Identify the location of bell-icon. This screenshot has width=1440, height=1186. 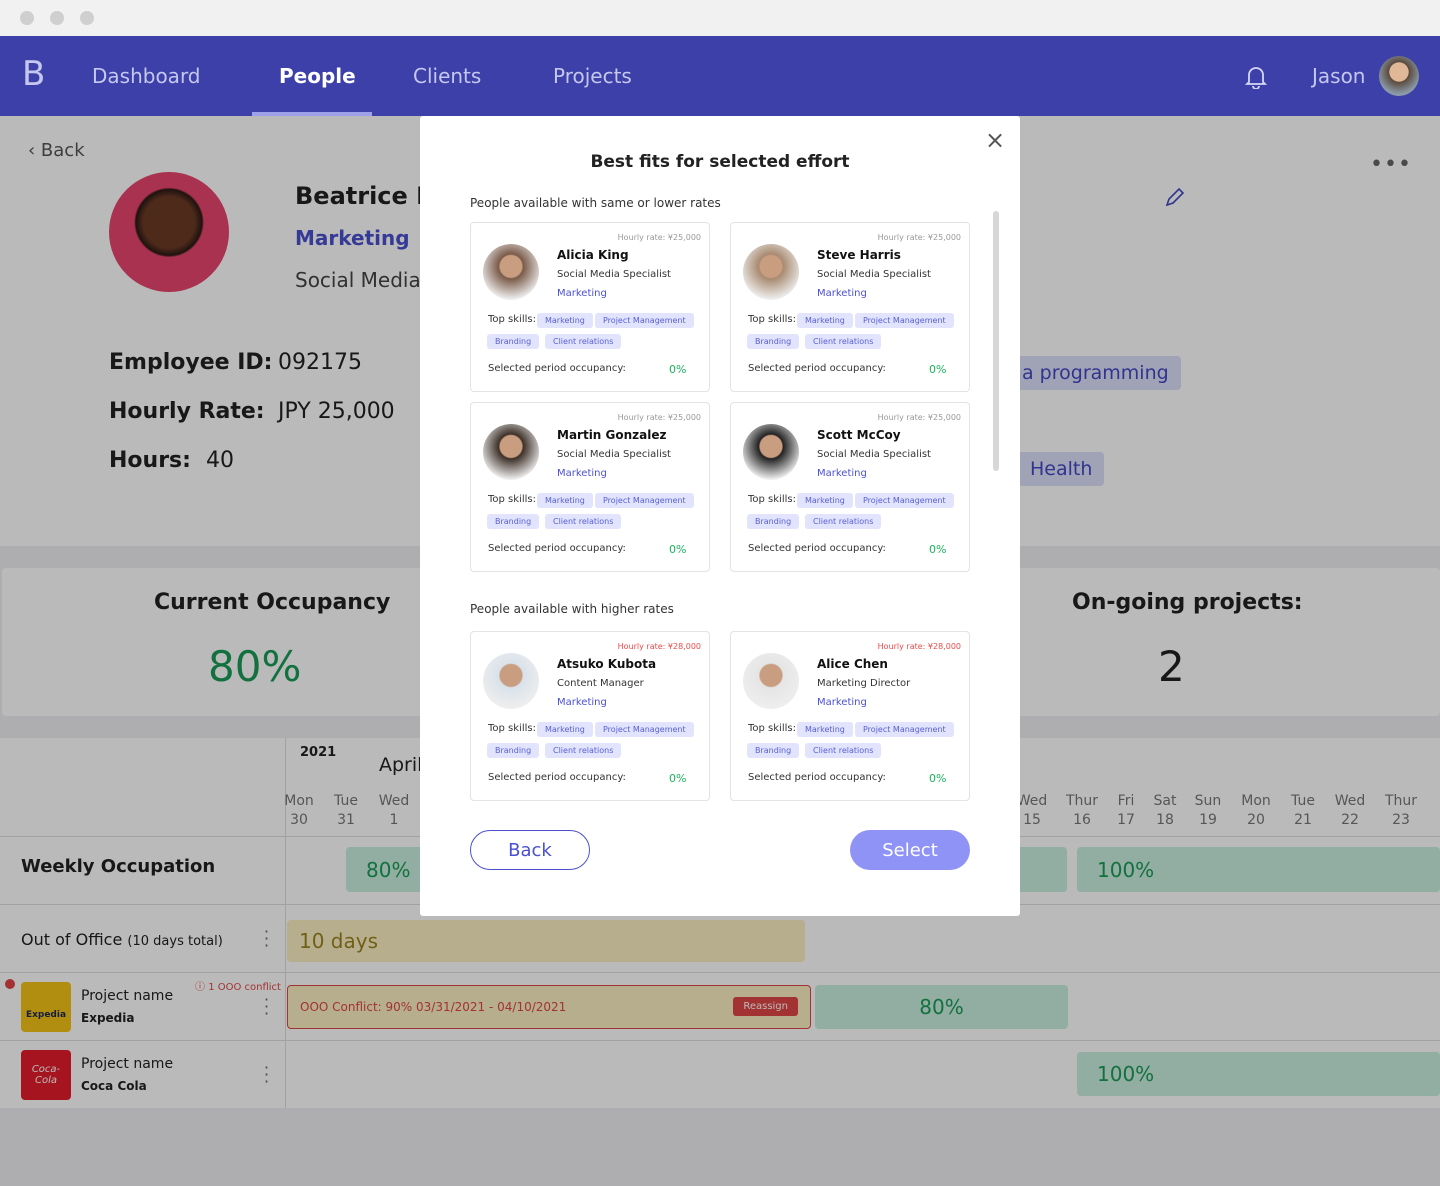
(1256, 77).